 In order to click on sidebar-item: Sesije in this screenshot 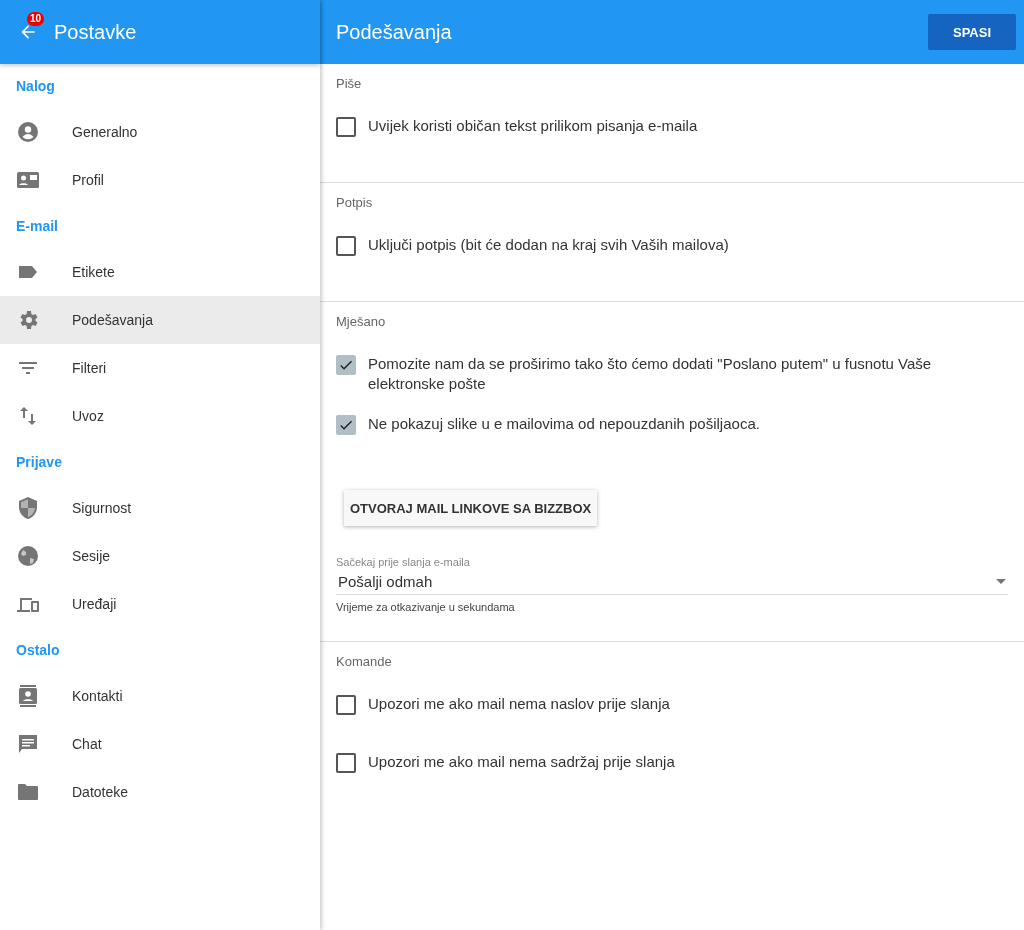, I will do `click(160, 556)`.